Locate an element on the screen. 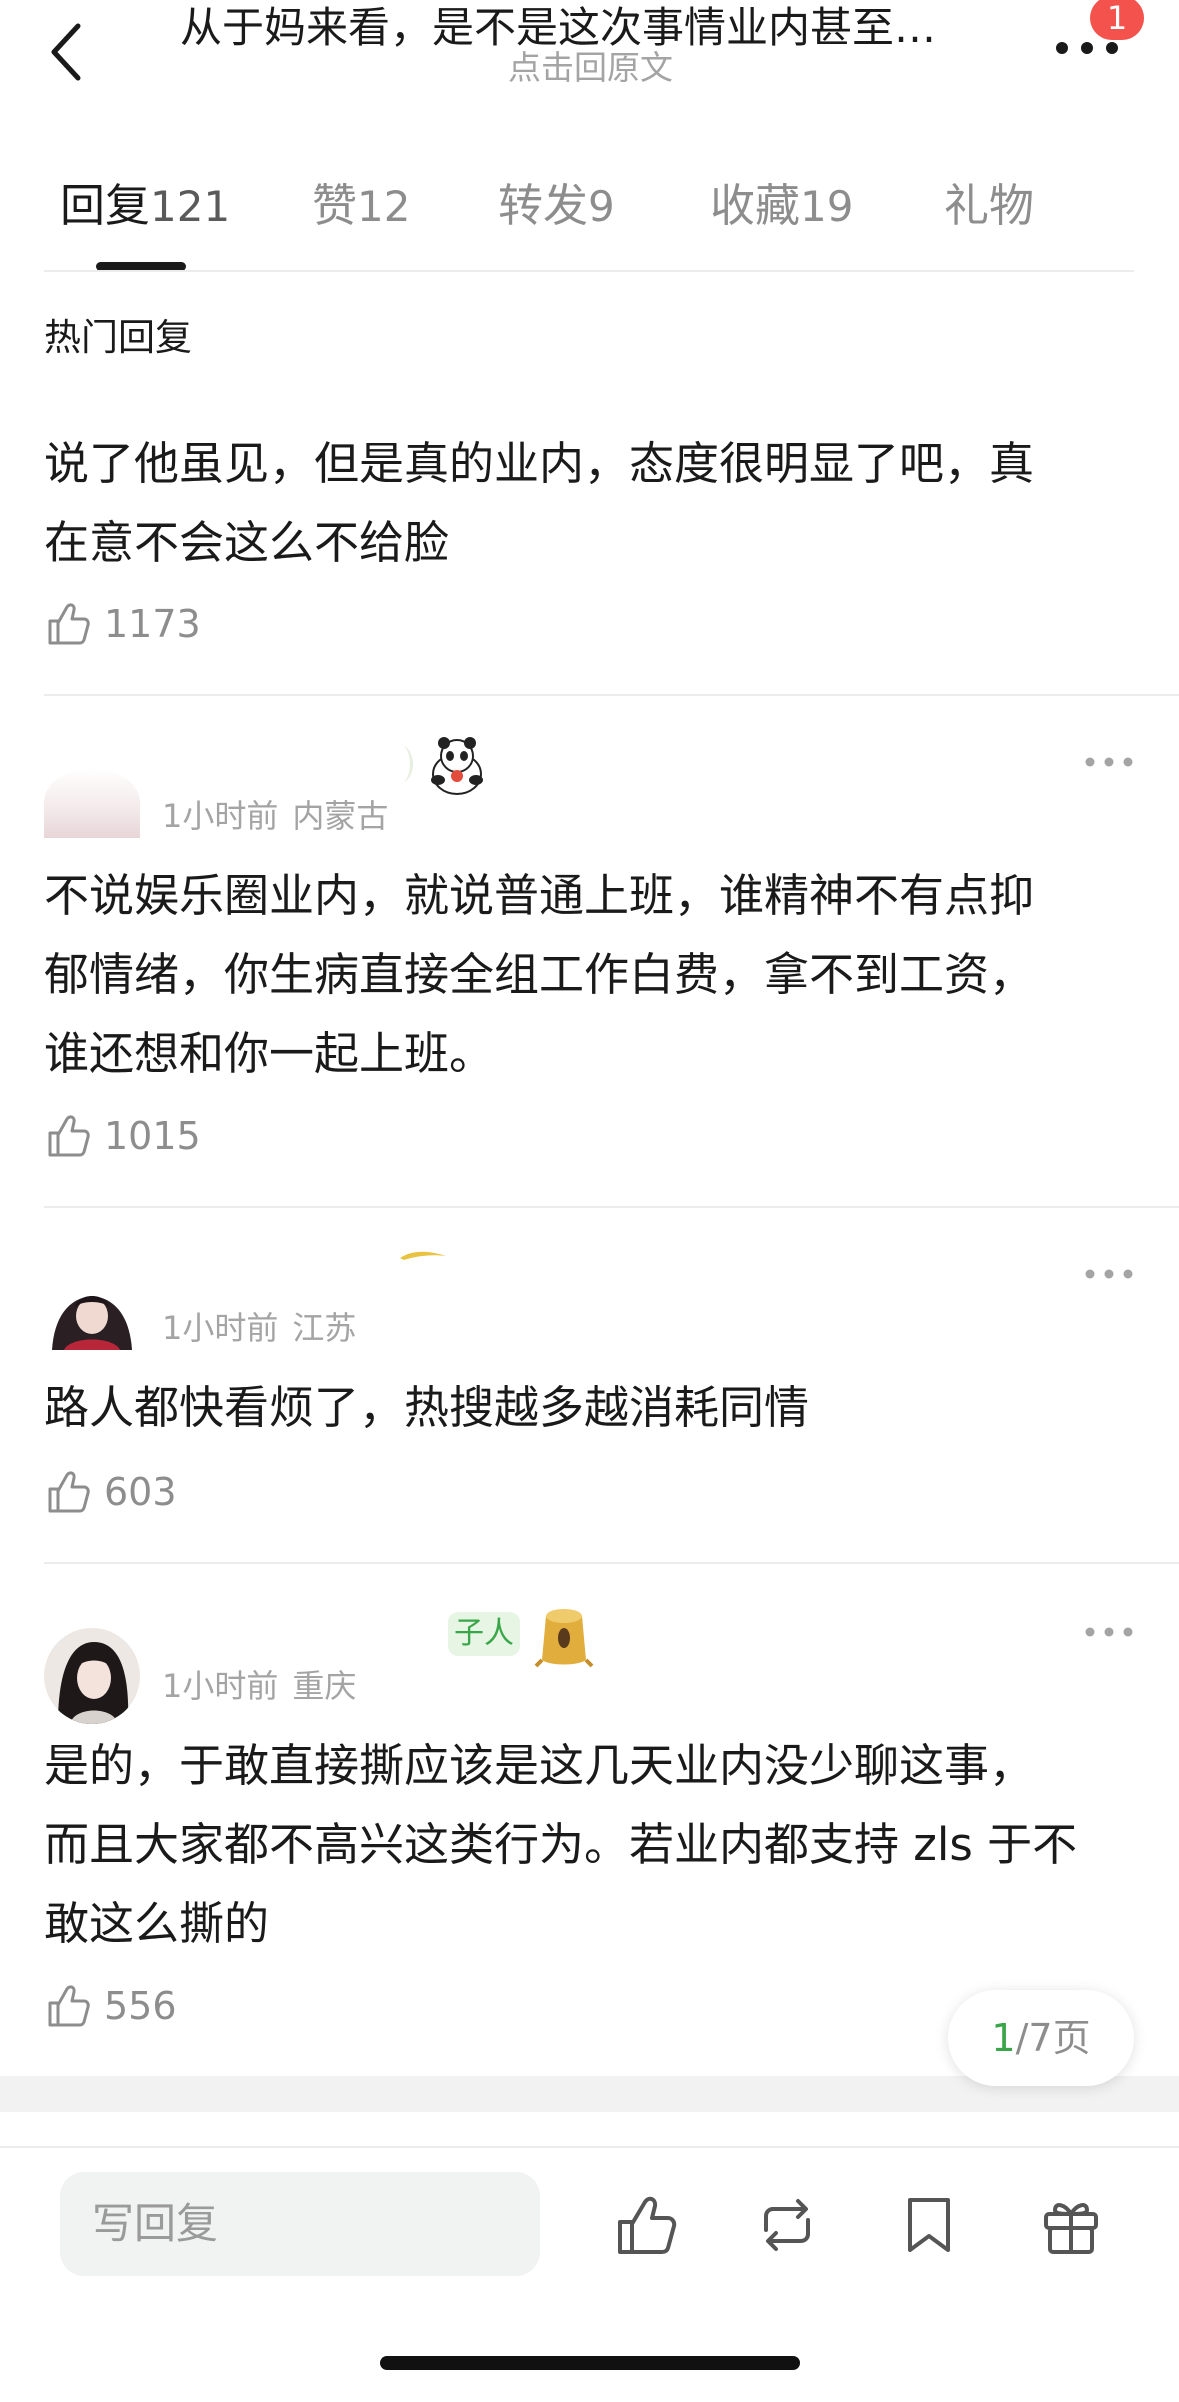 This screenshot has height=2402, width=1179. sparkle-decoration-icon is located at coordinates (423, 1255).